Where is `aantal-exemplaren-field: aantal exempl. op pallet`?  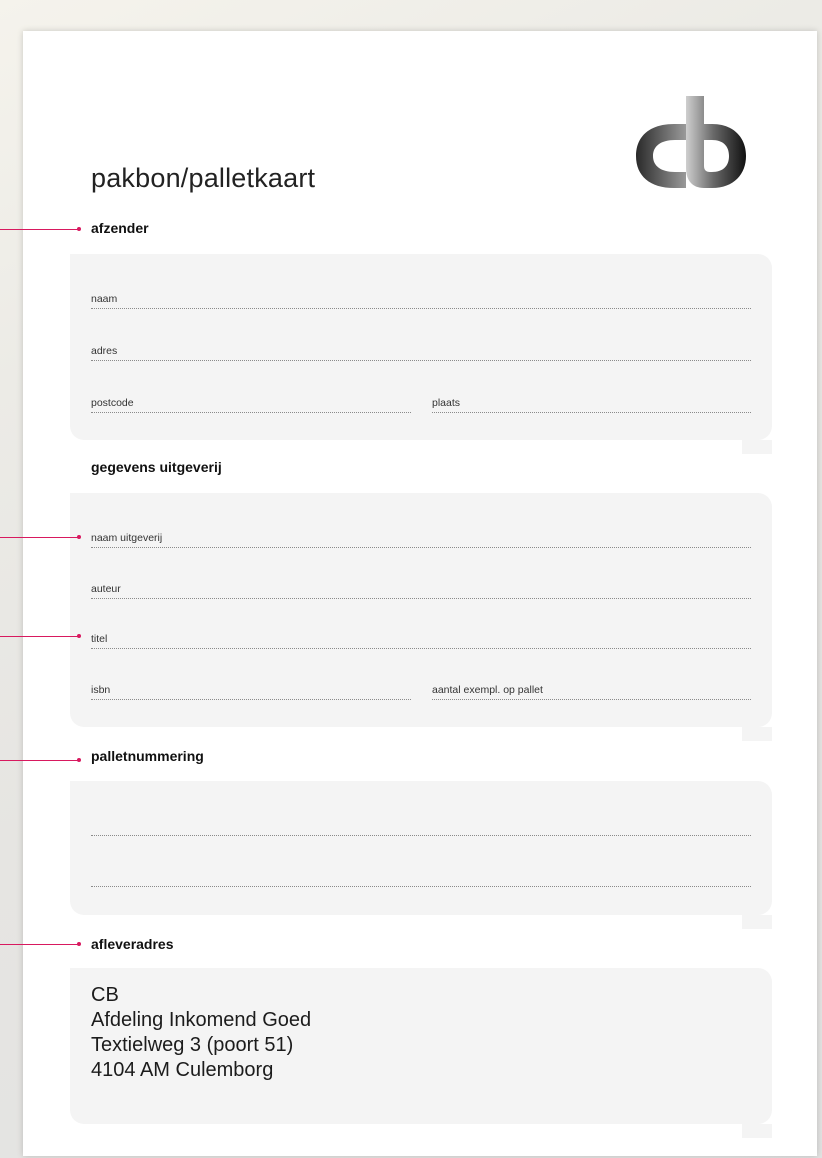 aantal-exemplaren-field: aantal exempl. op pallet is located at coordinates (591, 691).